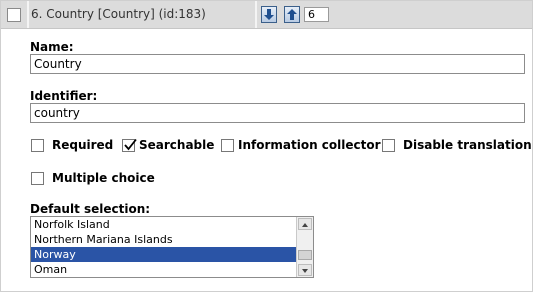 The image size is (533, 292). Describe the element at coordinates (163, 269) in the screenshot. I see `list-item: Oman` at that location.